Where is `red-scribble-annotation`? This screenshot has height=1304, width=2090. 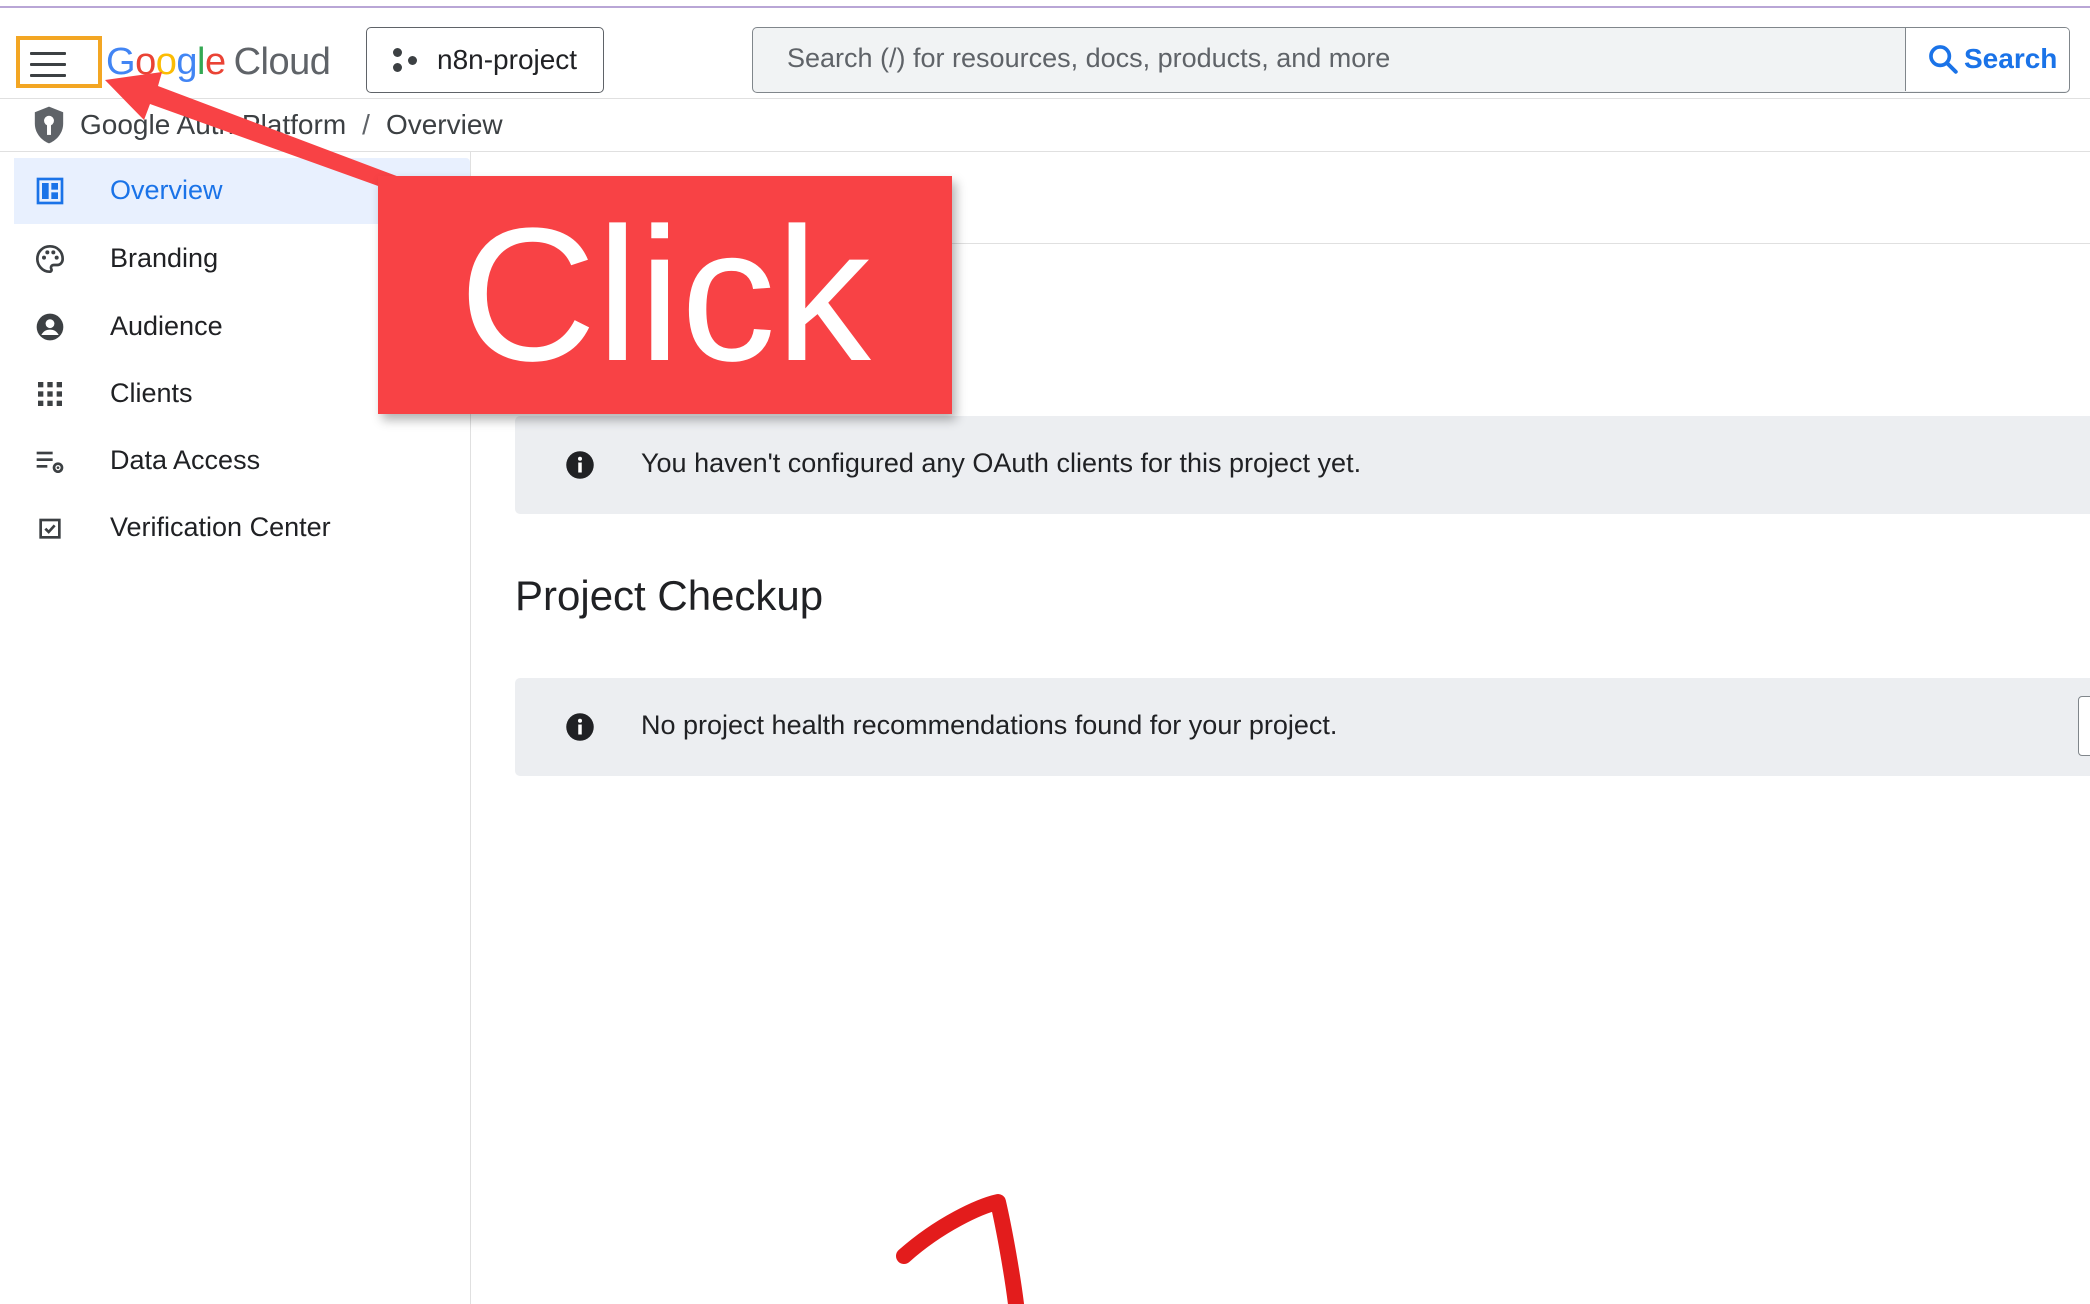 red-scribble-annotation is located at coordinates (960, 1249).